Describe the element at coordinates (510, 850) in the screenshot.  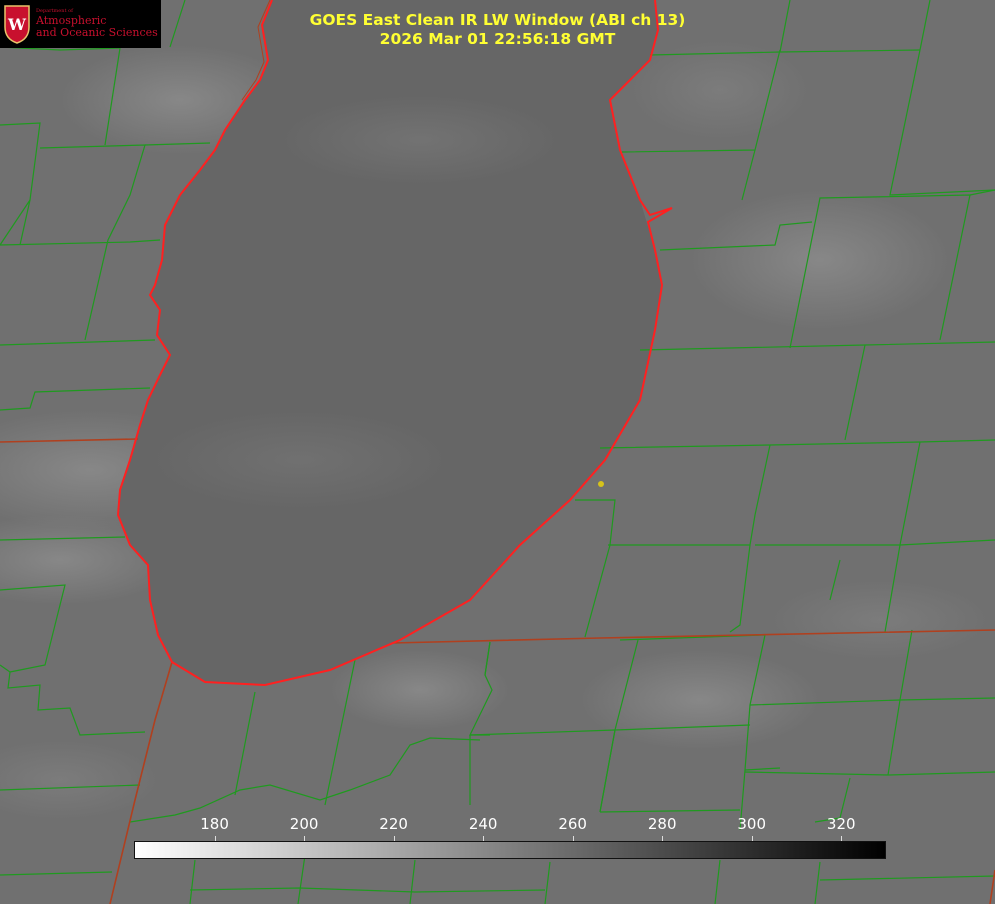
I see `temperature-colorbar` at that location.